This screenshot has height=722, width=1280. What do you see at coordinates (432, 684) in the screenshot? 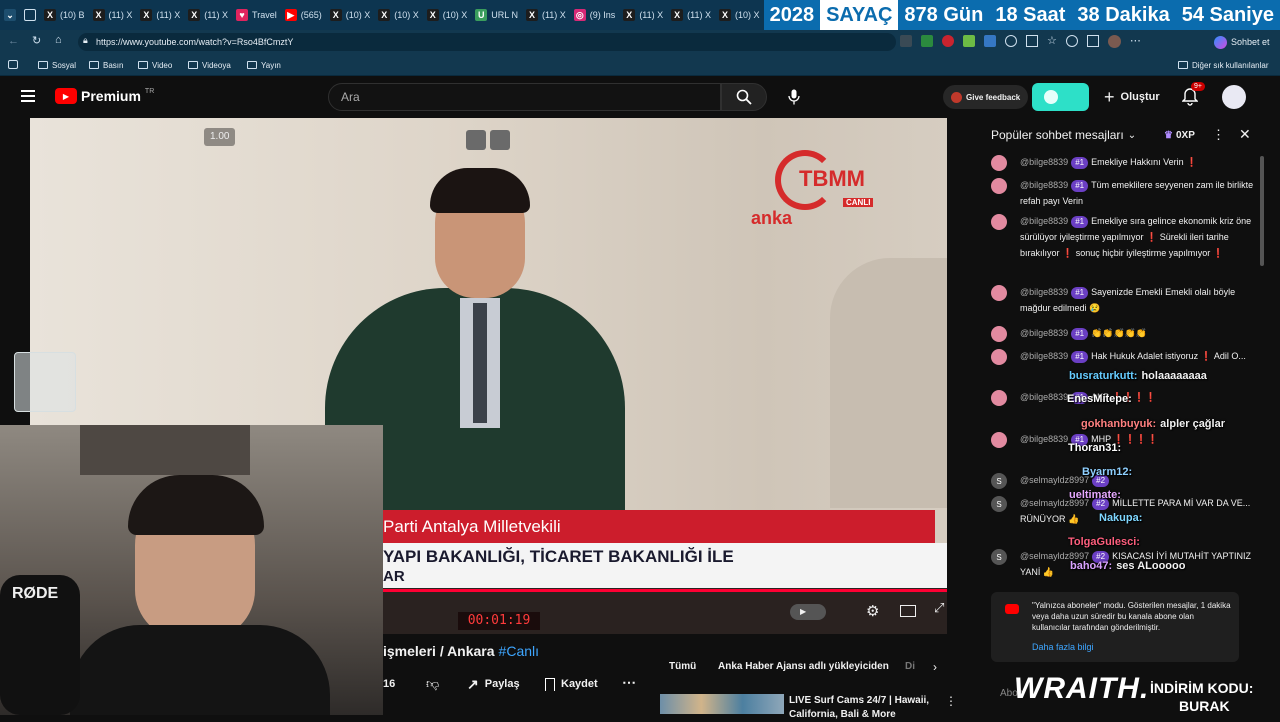
I see `dislike-icon: 👎︎` at bounding box center [432, 684].